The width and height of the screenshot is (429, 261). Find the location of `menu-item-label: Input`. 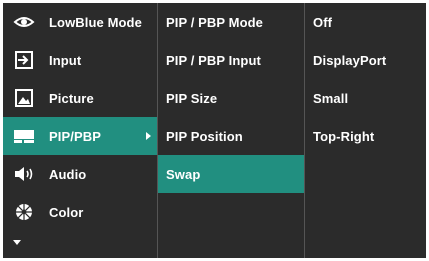

menu-item-label: Input is located at coordinates (65, 60).